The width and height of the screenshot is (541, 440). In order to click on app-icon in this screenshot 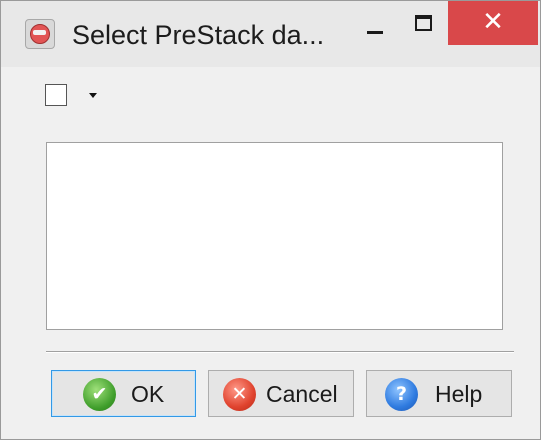, I will do `click(40, 34)`.